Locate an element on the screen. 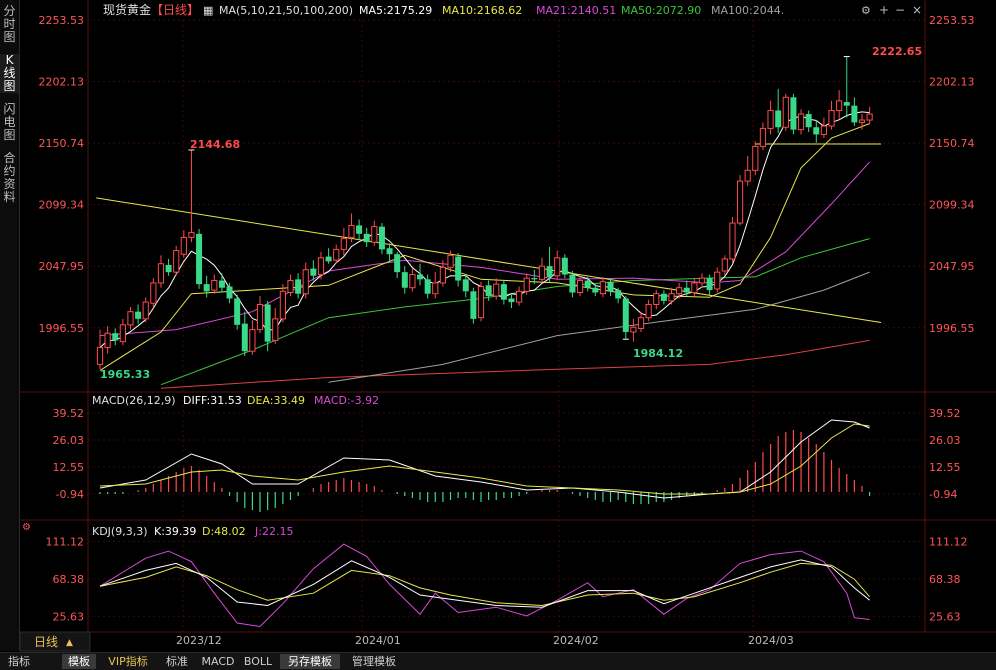  tab-standard: 标准 is located at coordinates (177, 661).